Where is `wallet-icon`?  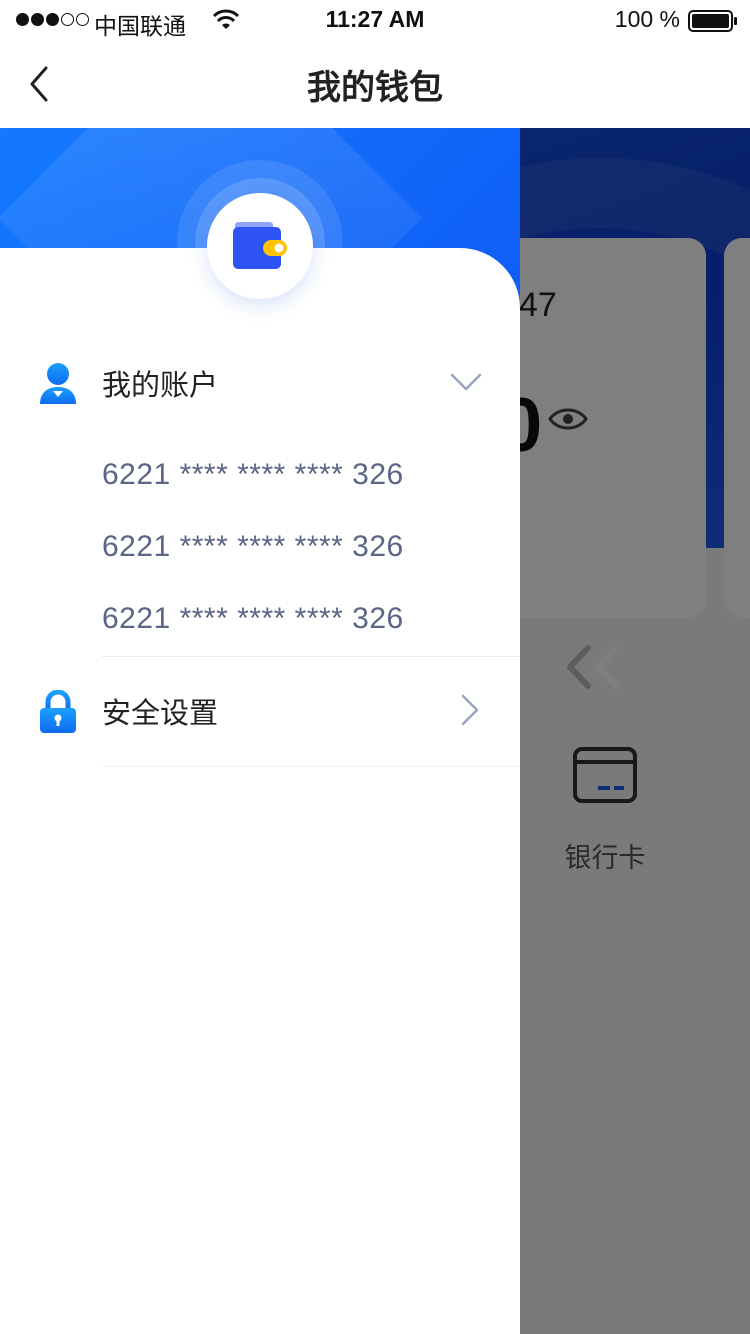 wallet-icon is located at coordinates (260, 245).